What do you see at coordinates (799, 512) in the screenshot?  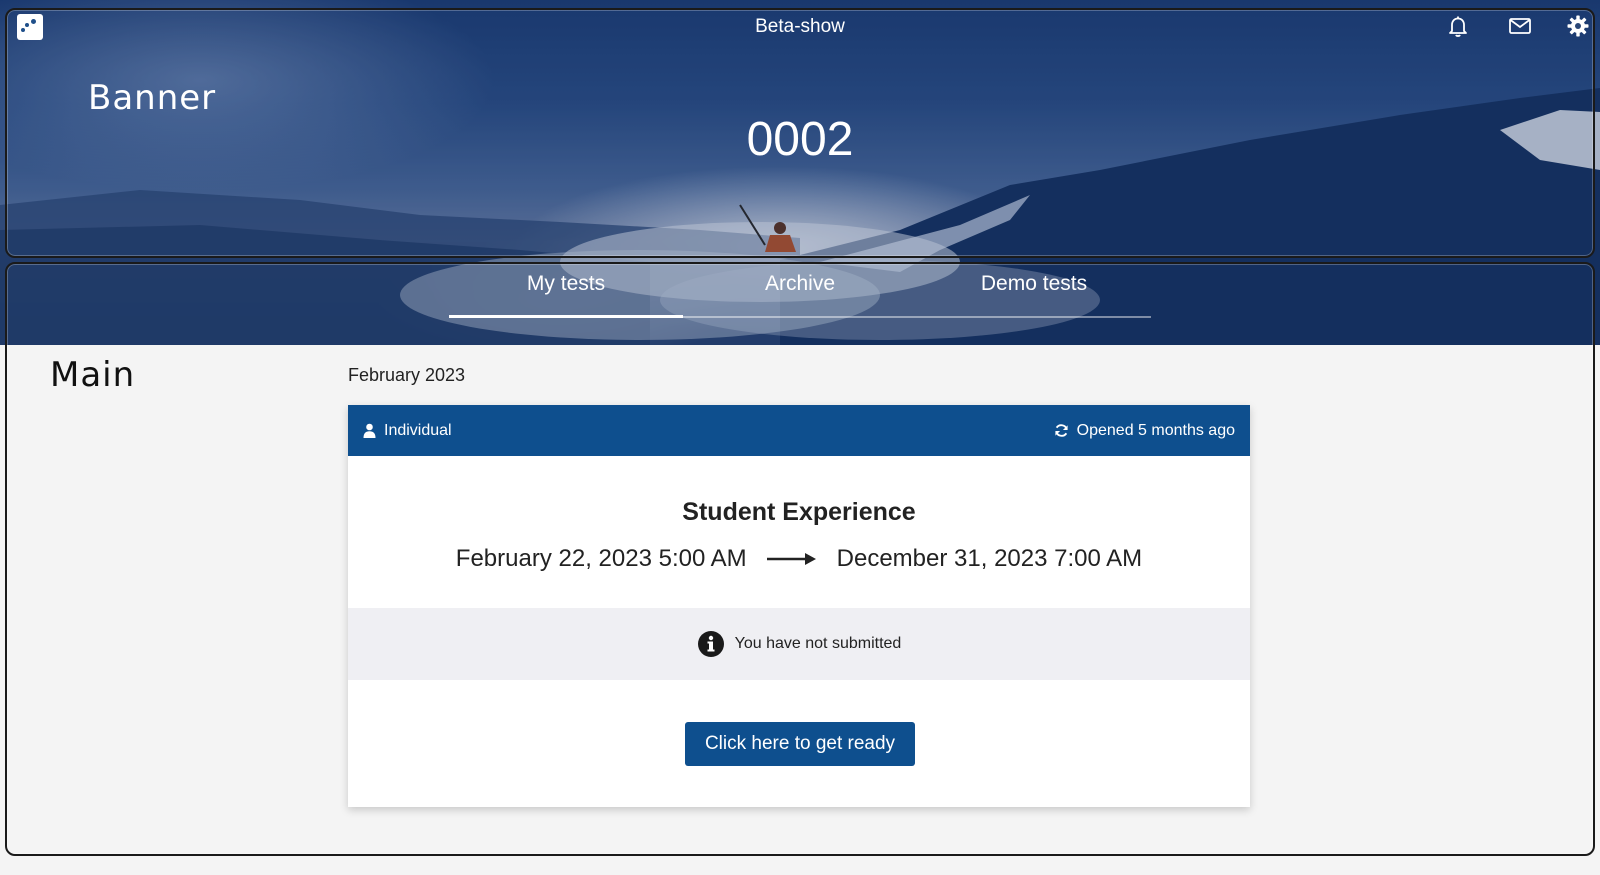 I see `test-title: Student Experience` at bounding box center [799, 512].